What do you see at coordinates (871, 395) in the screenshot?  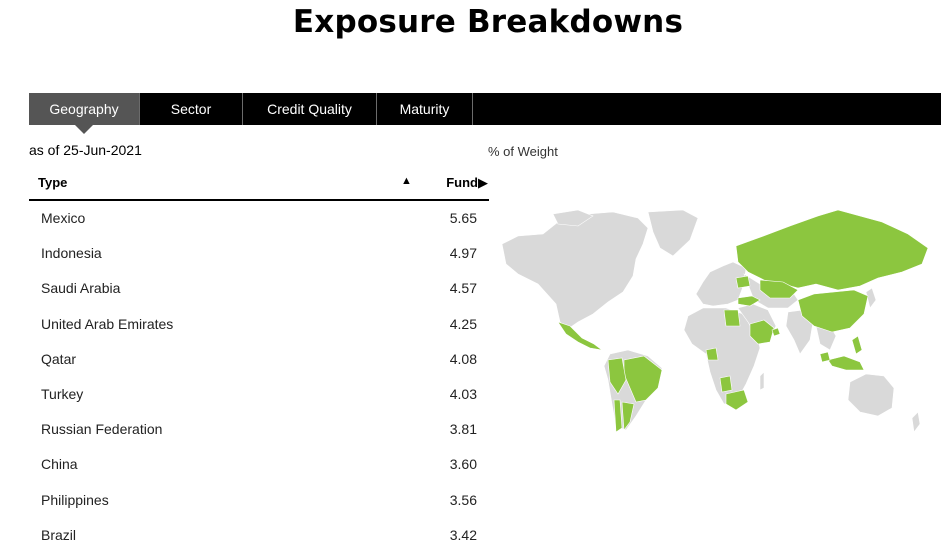 I see `map-region-australia` at bounding box center [871, 395].